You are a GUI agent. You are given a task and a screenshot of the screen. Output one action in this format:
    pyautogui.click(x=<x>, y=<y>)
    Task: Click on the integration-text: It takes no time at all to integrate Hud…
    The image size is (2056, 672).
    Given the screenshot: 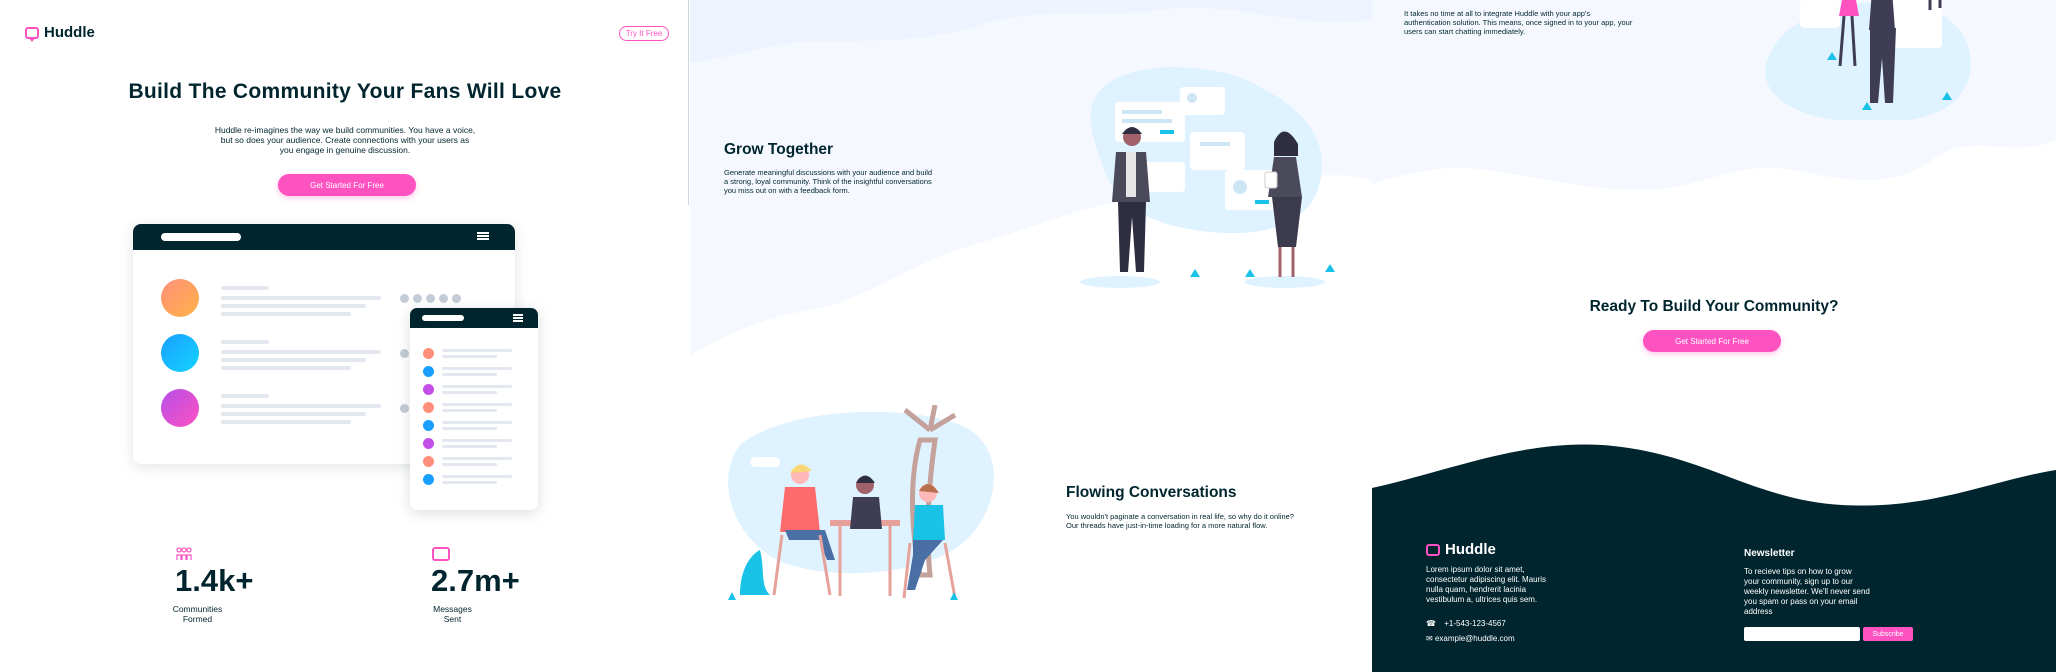 What is the action you would take?
    pyautogui.click(x=1518, y=22)
    